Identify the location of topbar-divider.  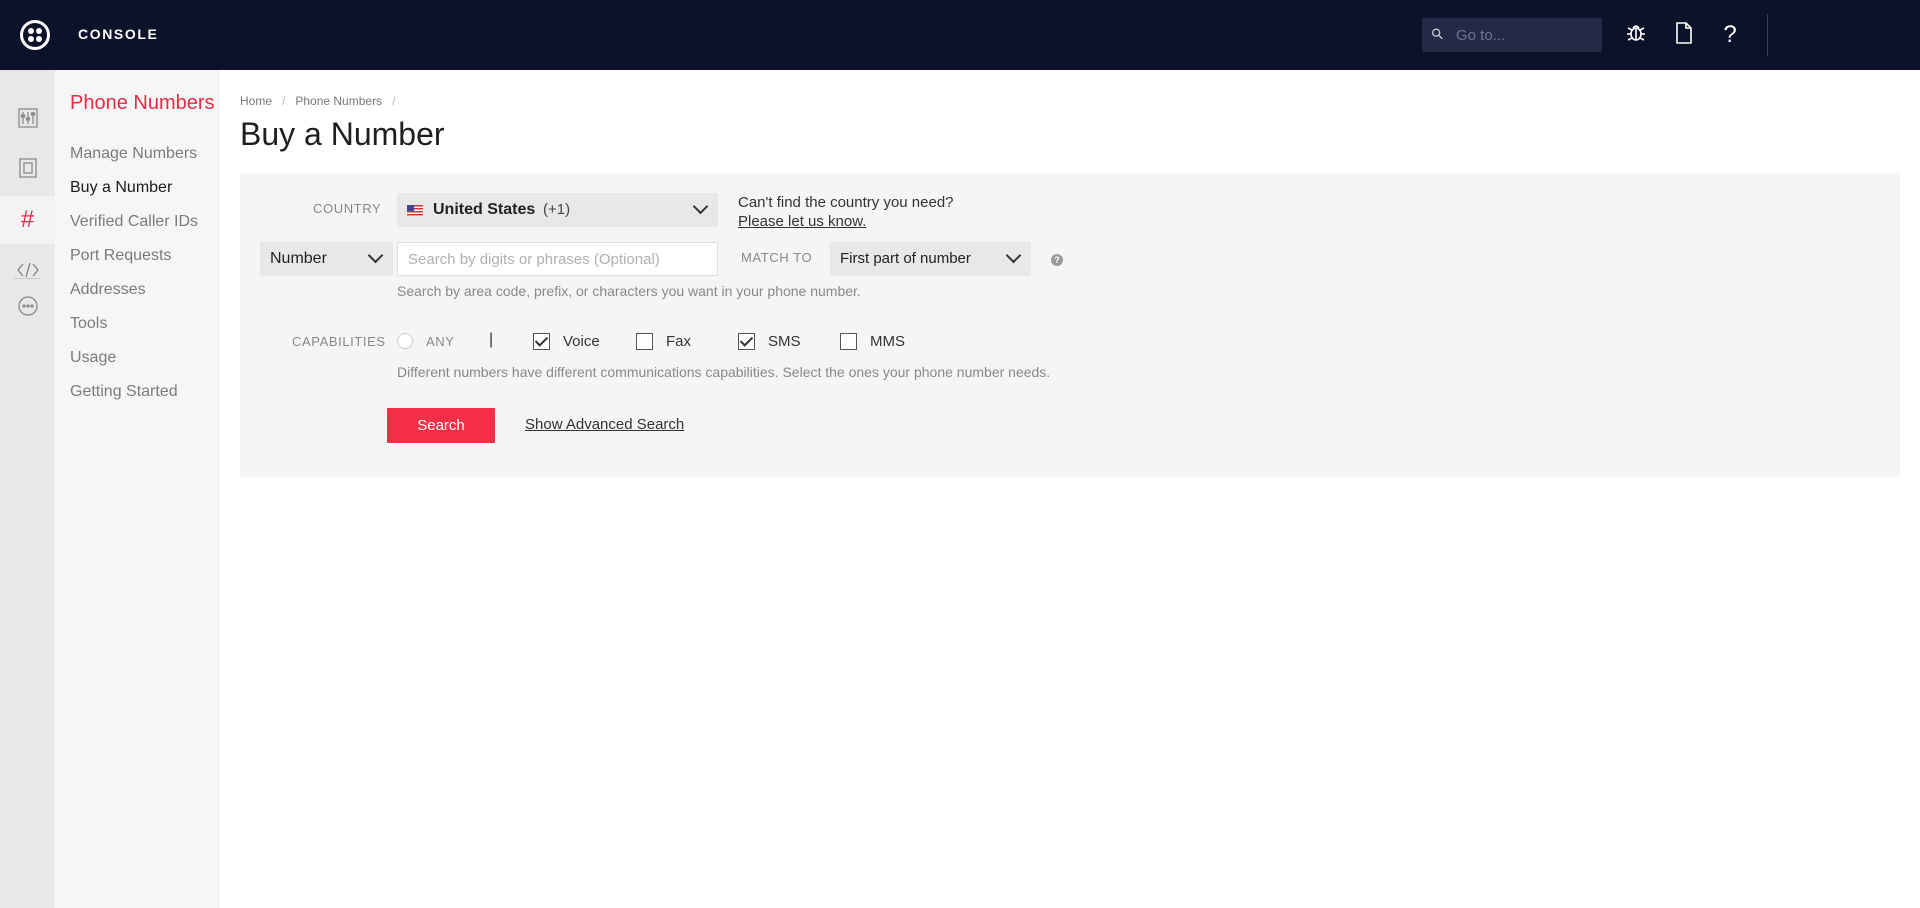
(1767, 35).